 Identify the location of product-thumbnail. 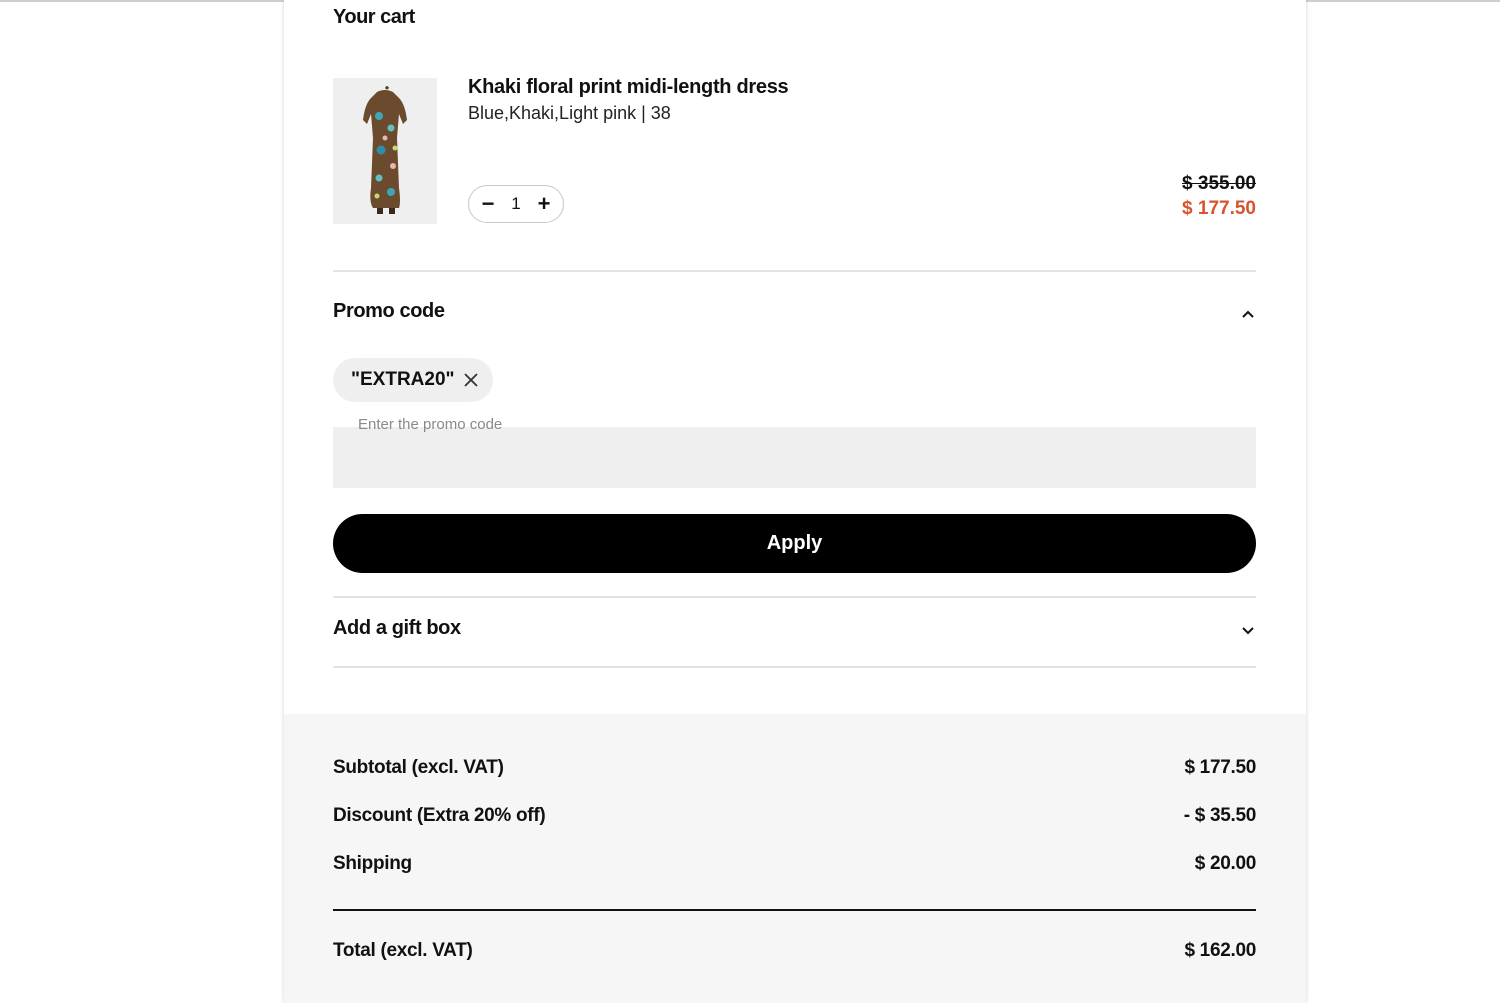
(385, 151).